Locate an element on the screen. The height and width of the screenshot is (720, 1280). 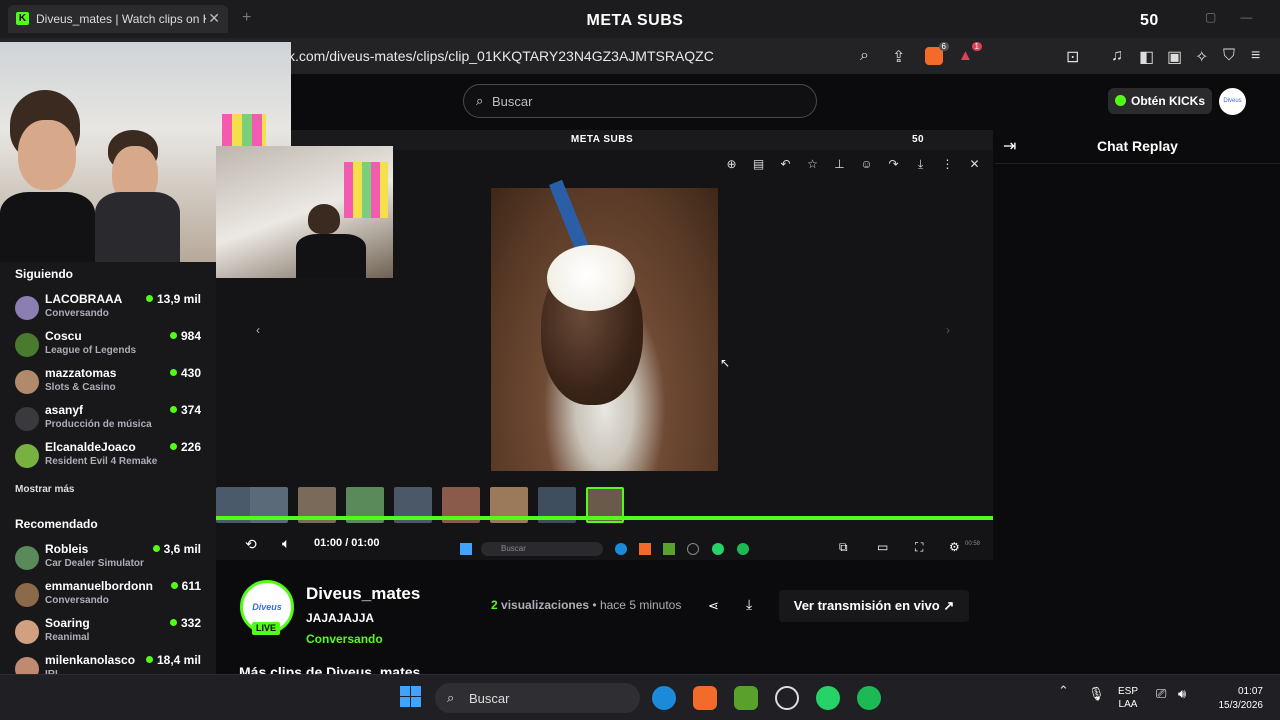
viewer-count-value: 430 is located at coordinates (190, 373).